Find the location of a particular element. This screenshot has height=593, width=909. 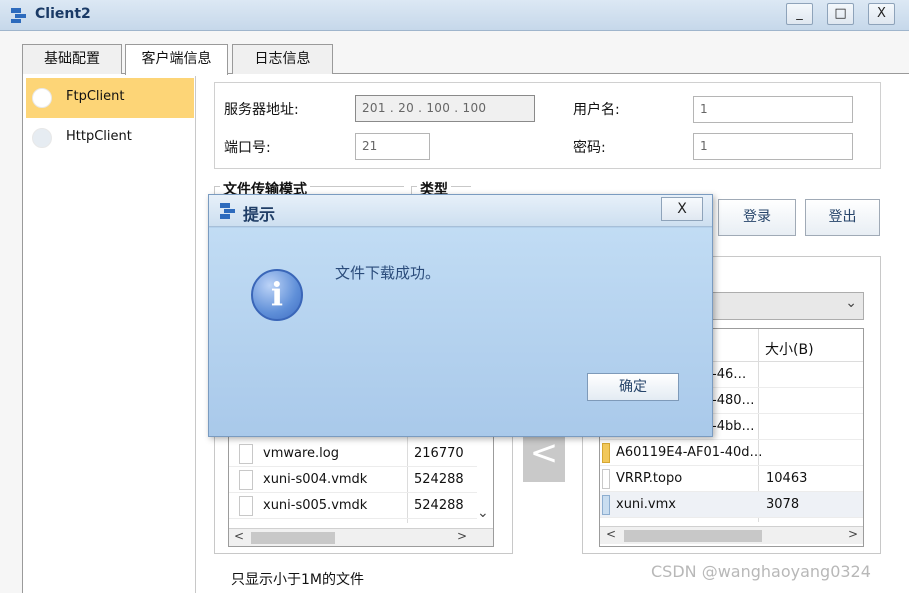

maximize-button: □ is located at coordinates (840, 14).